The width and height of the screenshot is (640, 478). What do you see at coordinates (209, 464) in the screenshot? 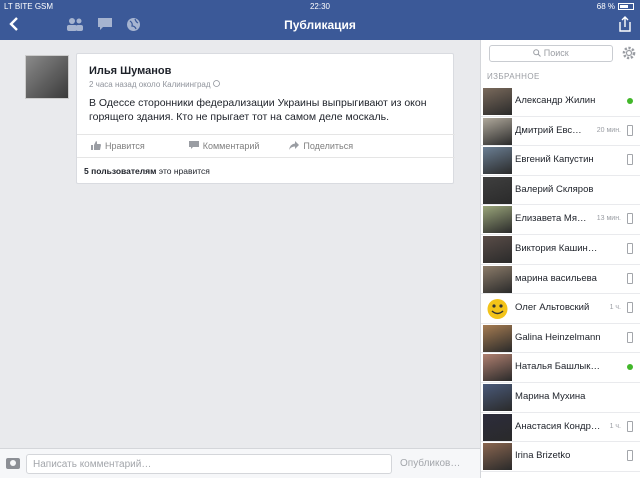
I see `comment-input` at bounding box center [209, 464].